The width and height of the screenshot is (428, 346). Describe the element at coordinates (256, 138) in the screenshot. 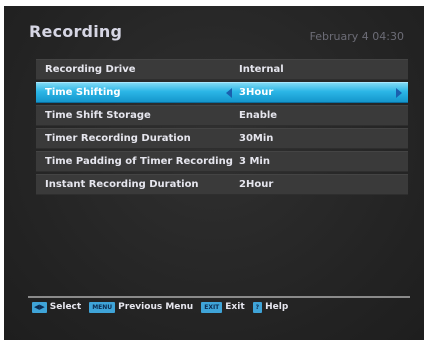

I see `menu-row-value: 30Min` at that location.